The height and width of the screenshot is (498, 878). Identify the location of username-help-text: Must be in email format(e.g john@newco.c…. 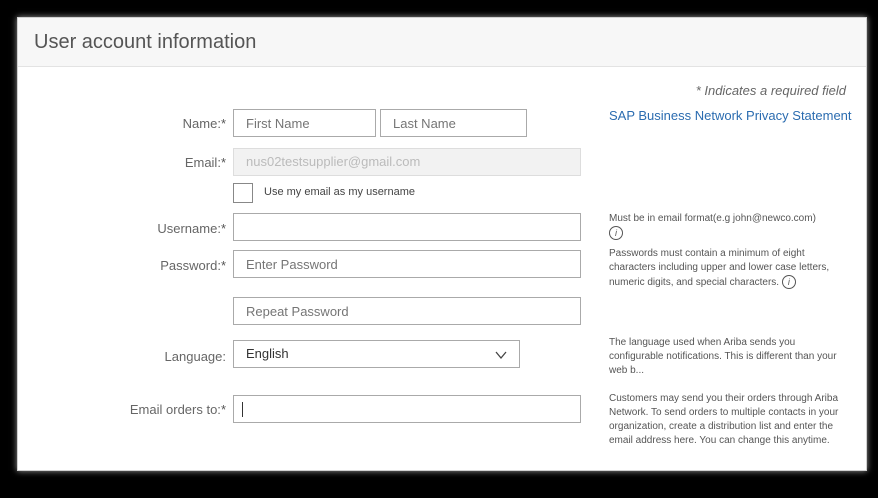
(712, 218).